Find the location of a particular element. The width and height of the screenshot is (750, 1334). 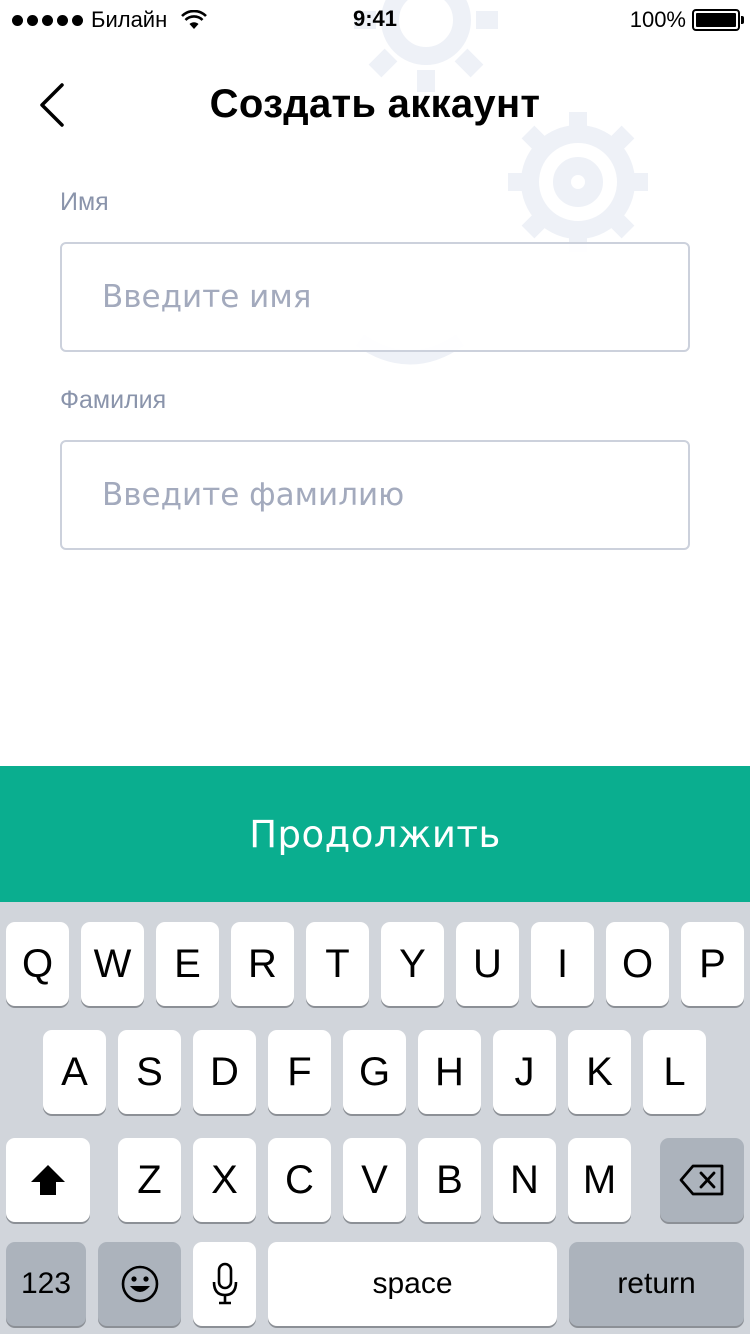

key-q: Q is located at coordinates (37, 964).